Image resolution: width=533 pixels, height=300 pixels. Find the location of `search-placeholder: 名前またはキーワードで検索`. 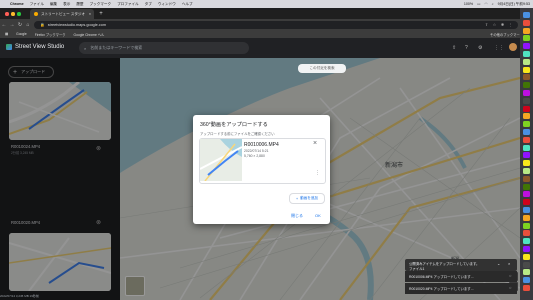

search-placeholder: 名前またはキーワードで検索 is located at coordinates (116, 47).